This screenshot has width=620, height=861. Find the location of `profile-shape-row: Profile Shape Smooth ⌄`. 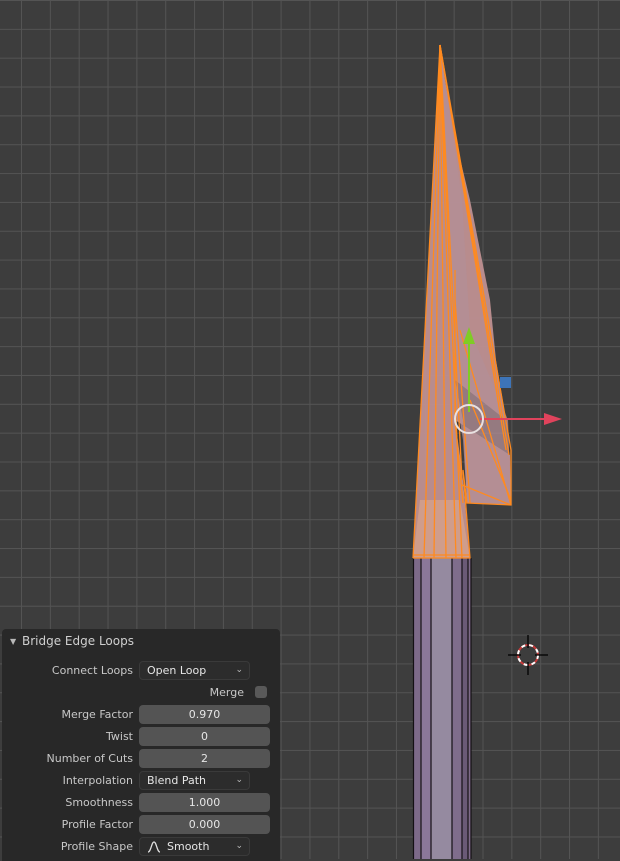

profile-shape-row: Profile Shape Smooth ⌄ is located at coordinates (141, 847).